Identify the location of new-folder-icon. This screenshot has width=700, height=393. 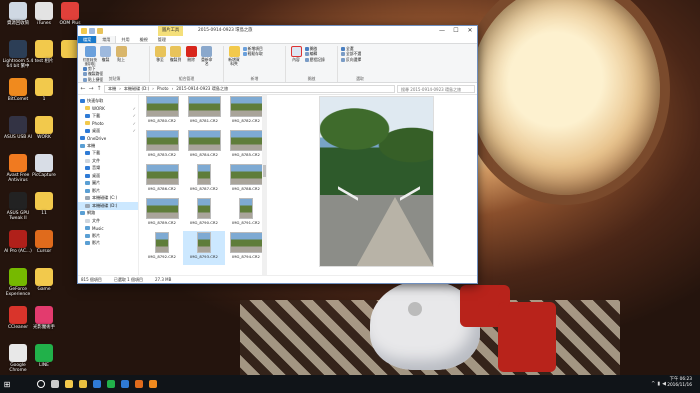
(100, 31).